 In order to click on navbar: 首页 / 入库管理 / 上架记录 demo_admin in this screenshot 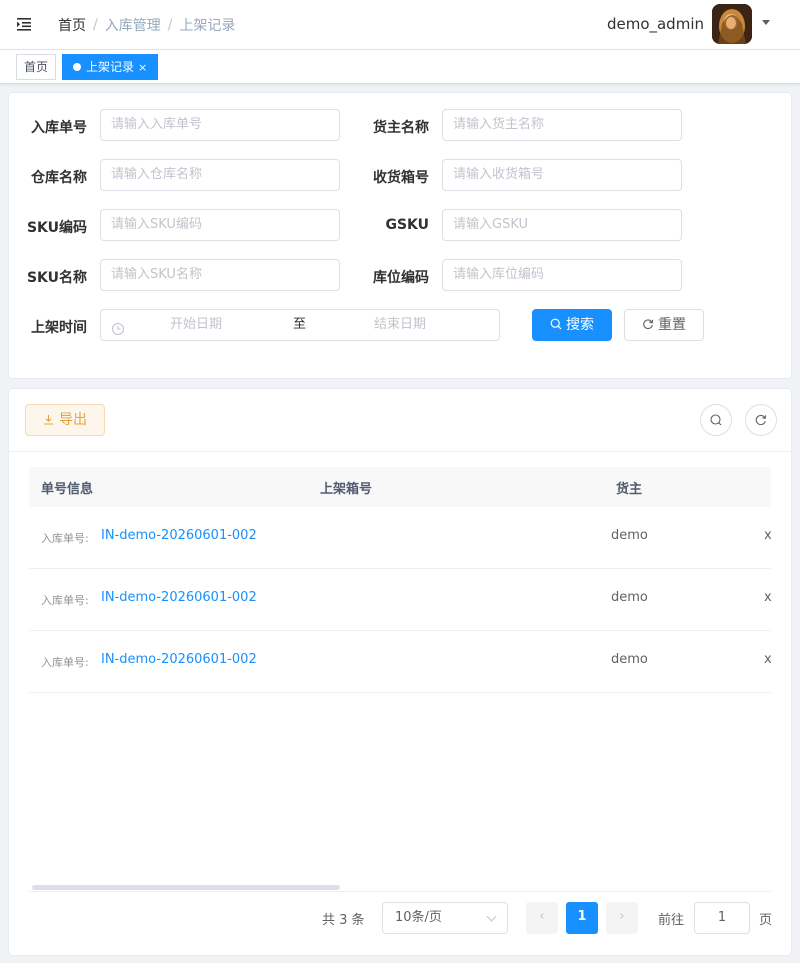, I will do `click(400, 25)`.